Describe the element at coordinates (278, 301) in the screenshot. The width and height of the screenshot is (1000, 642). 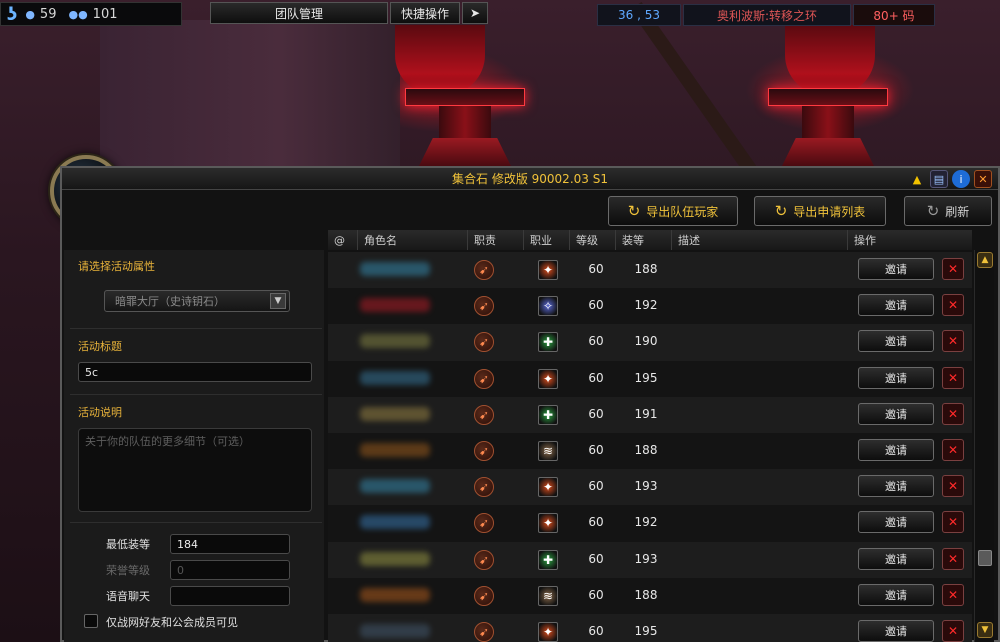
I see `chevron-down-icon: ▼` at that location.